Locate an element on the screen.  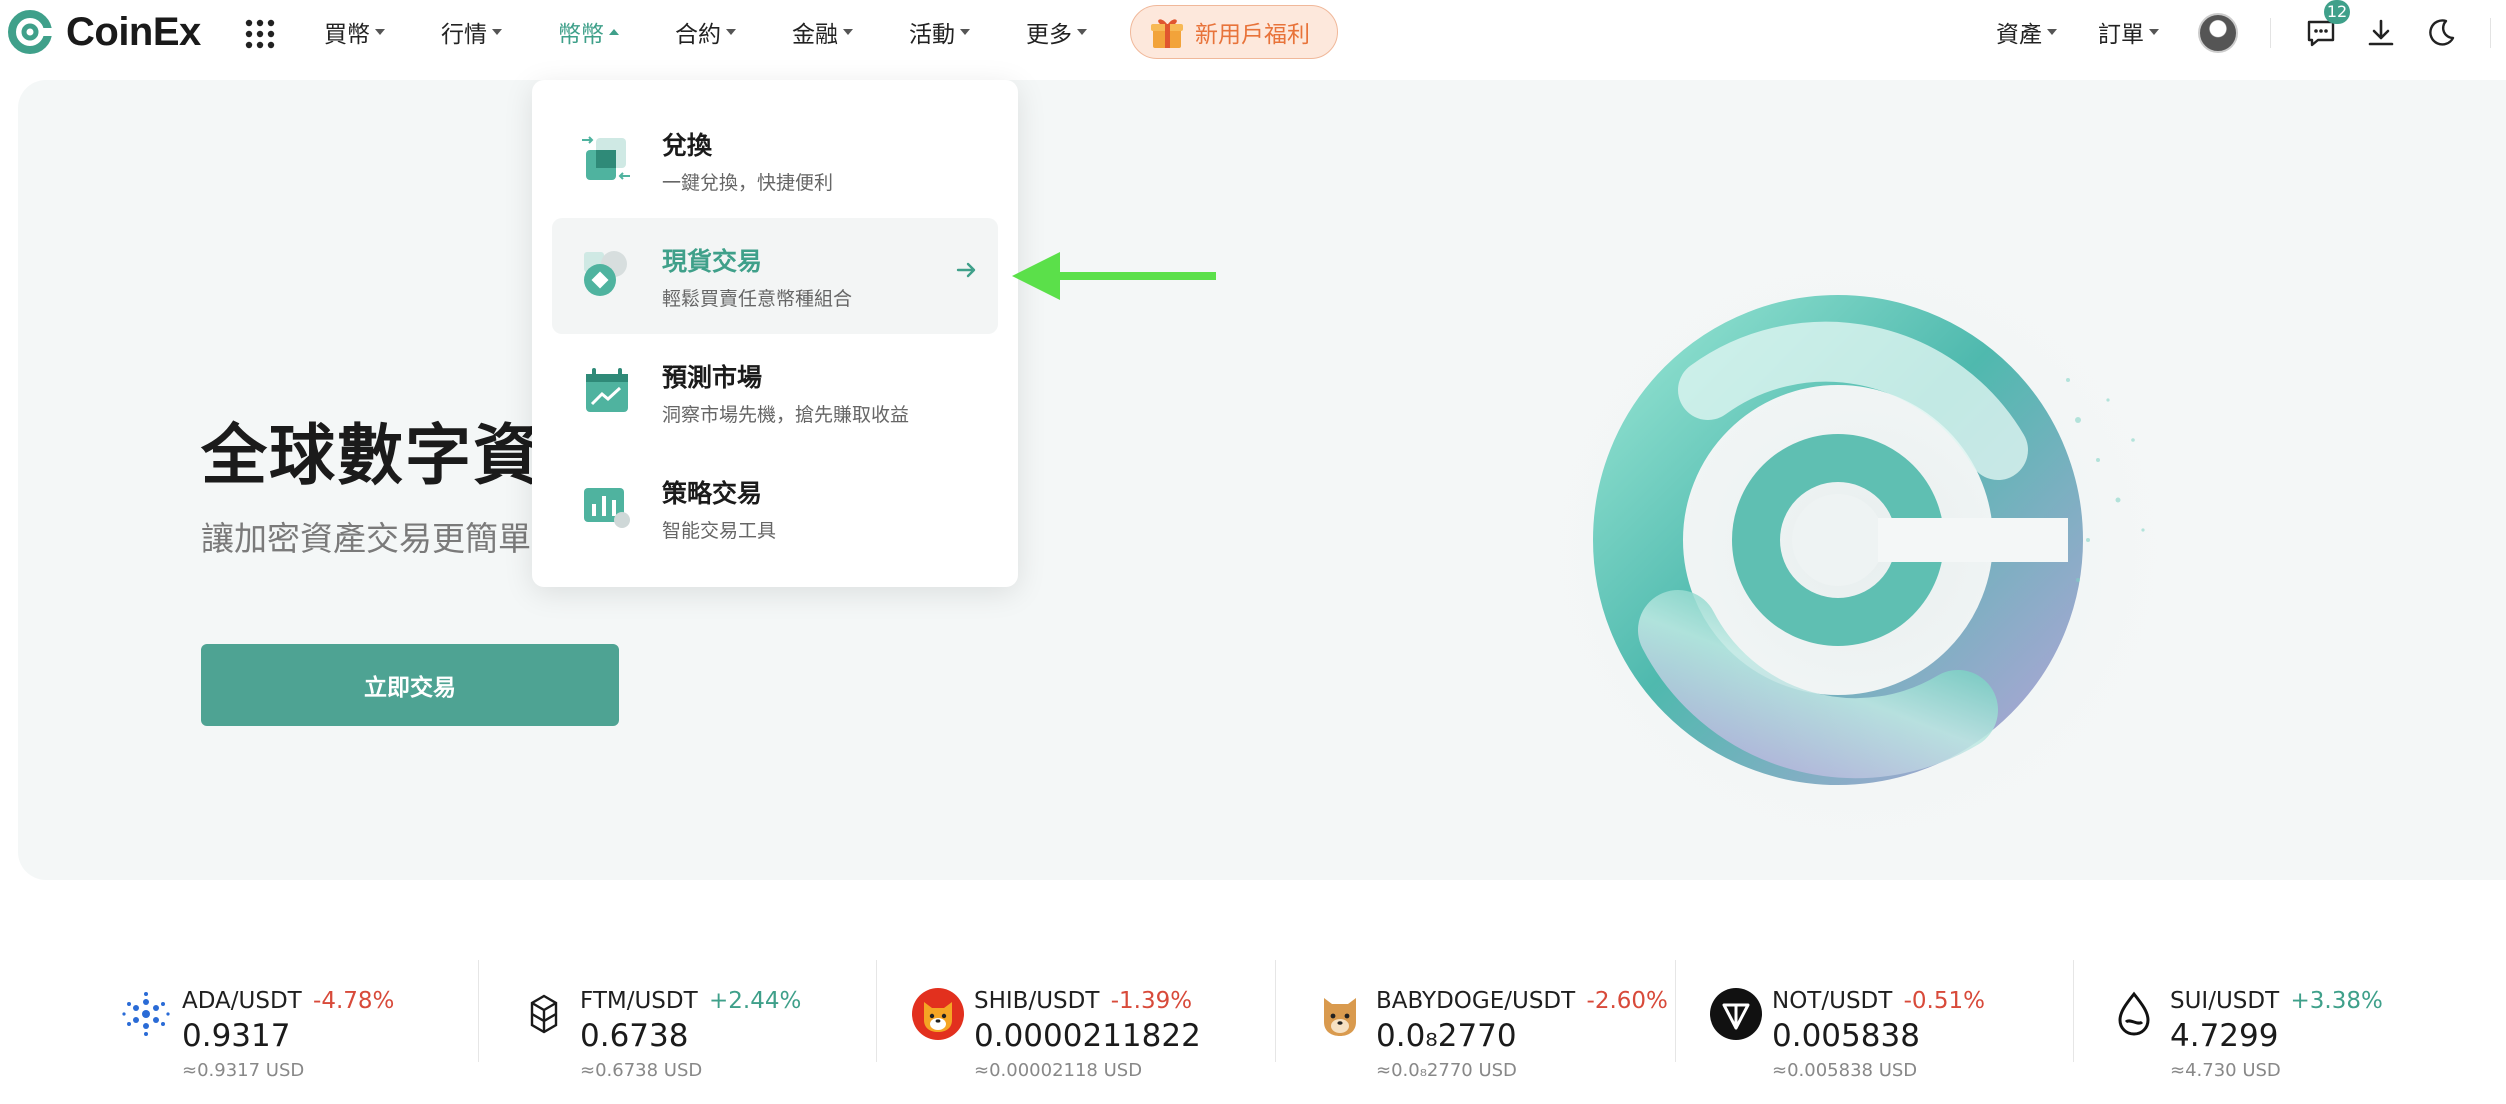
nav-finance: 金融 is located at coordinates (822, 32).